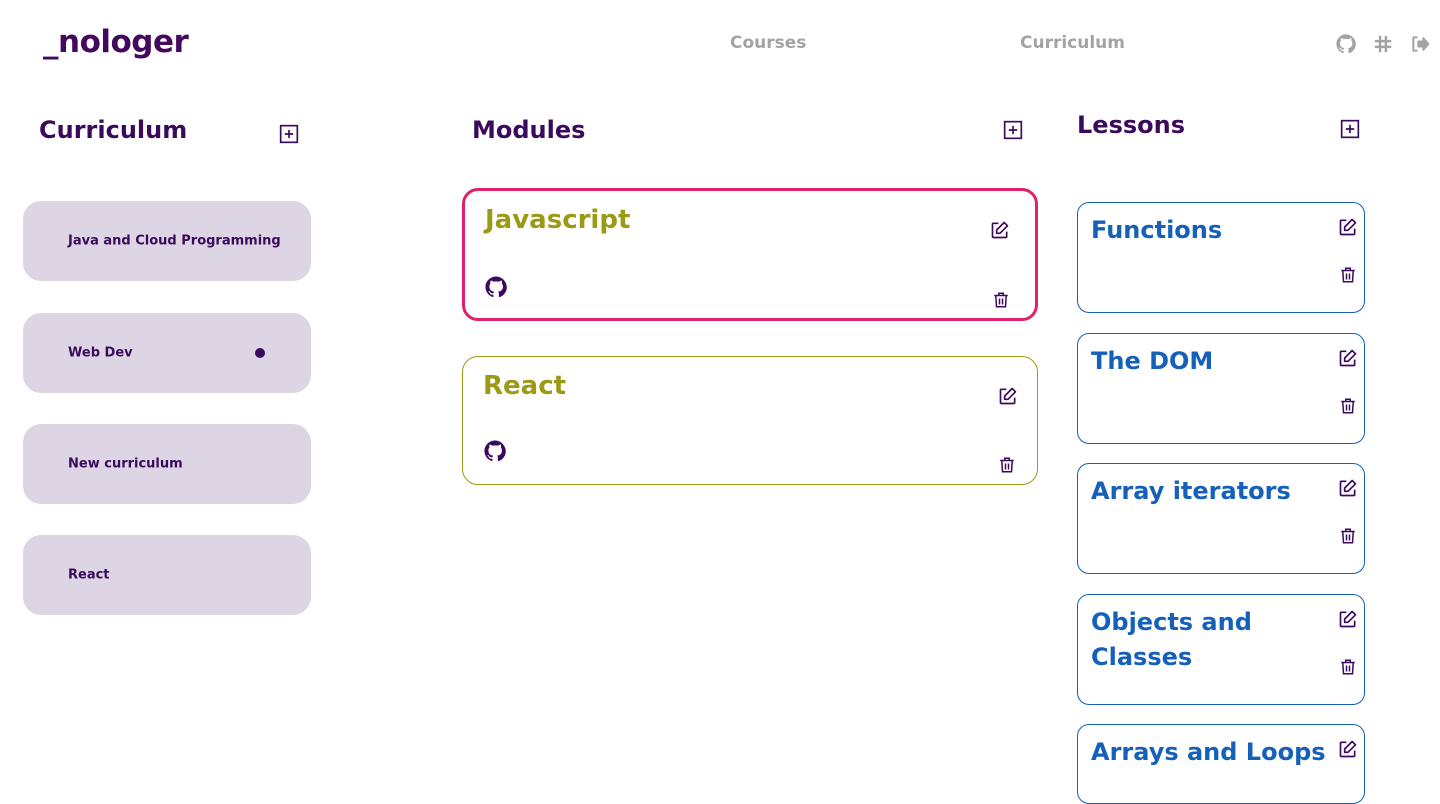  Describe the element at coordinates (260, 353) in the screenshot. I see `active-indicator-dot` at that location.